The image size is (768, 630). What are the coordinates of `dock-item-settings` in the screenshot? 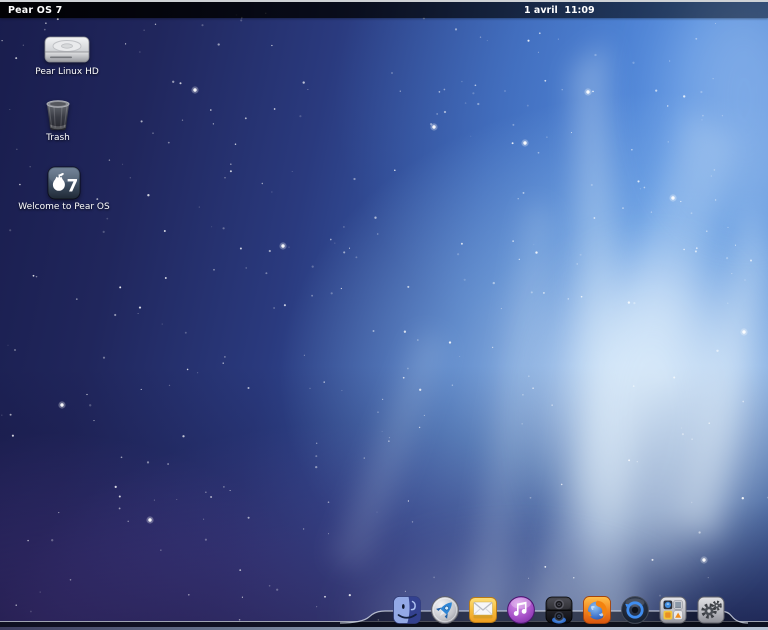 It's located at (711, 610).